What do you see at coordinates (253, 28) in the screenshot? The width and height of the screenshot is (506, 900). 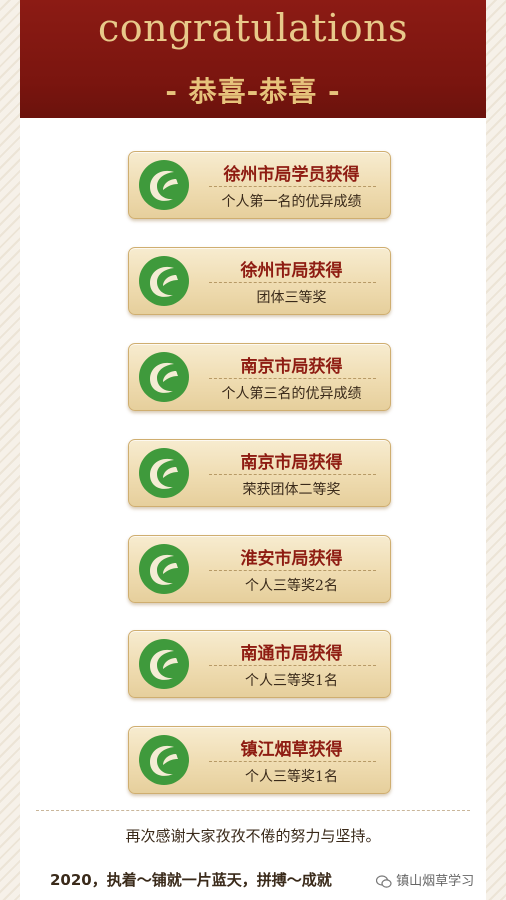 I see `header-title: congratulations` at bounding box center [253, 28].